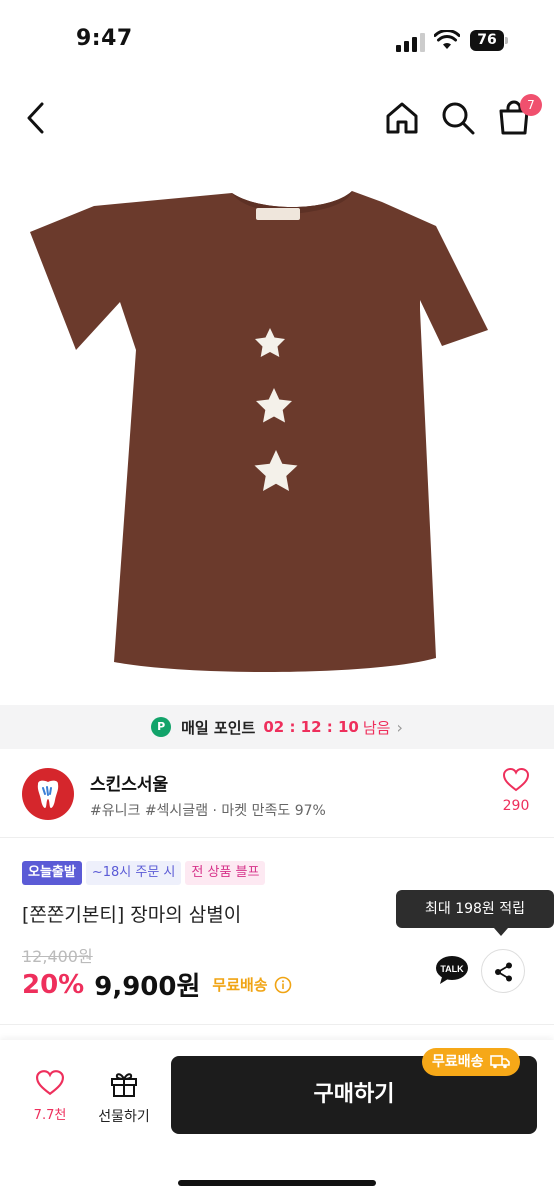 Image resolution: width=554 pixels, height=1200 pixels. Describe the element at coordinates (124, 1098) in the screenshot. I see `gift-button: 선물하기` at that location.